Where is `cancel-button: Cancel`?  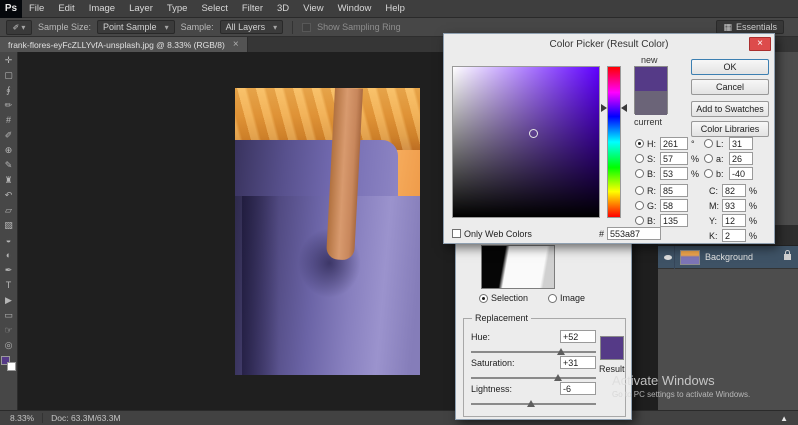 cancel-button: Cancel is located at coordinates (730, 87).